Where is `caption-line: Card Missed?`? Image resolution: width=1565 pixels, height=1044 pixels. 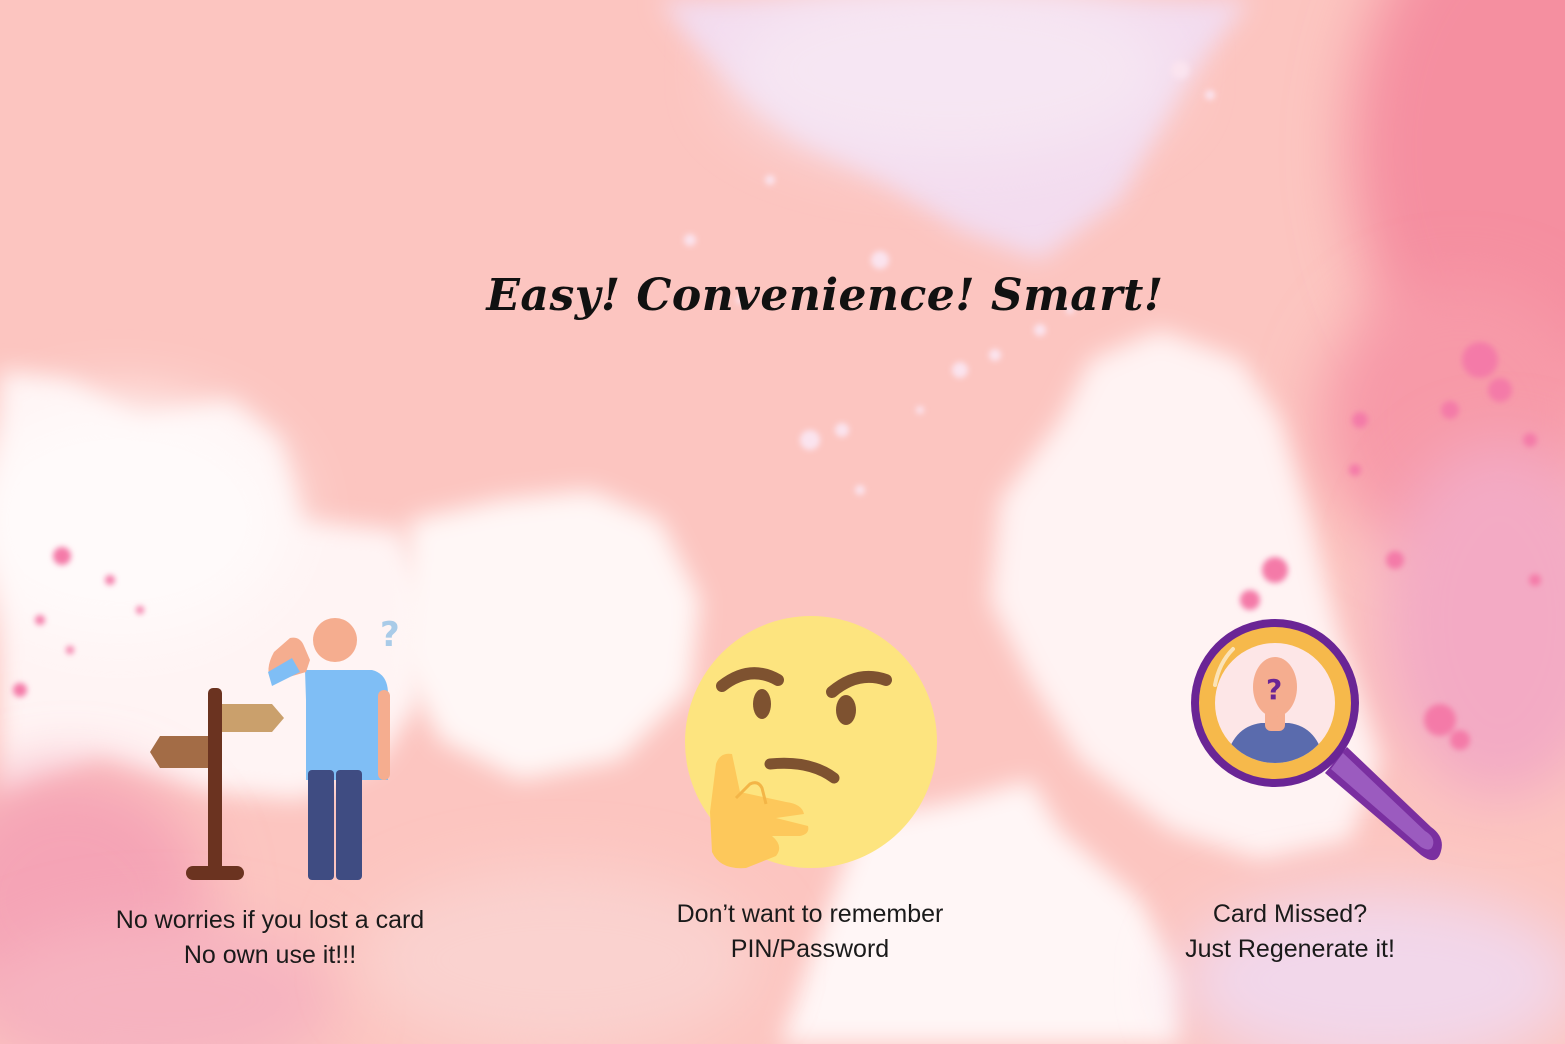 caption-line: Card Missed? is located at coordinates (1290, 914).